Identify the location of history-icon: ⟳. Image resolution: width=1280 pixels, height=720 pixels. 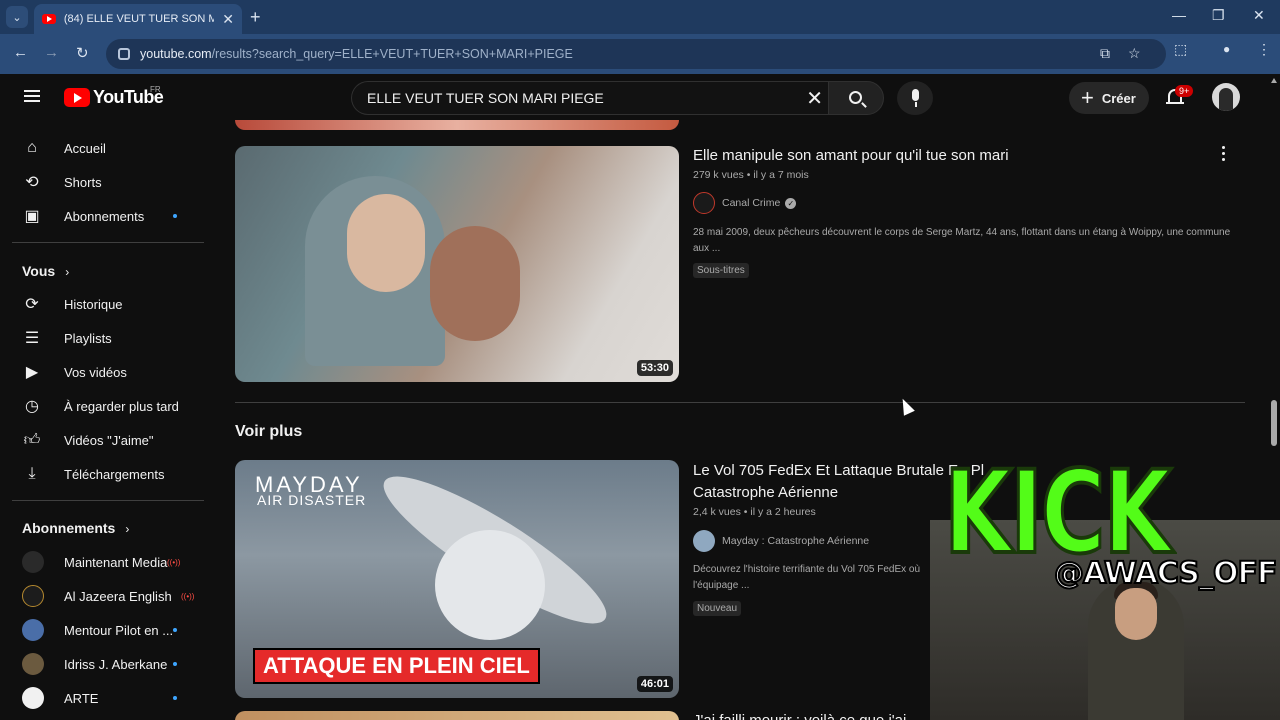
(32, 304).